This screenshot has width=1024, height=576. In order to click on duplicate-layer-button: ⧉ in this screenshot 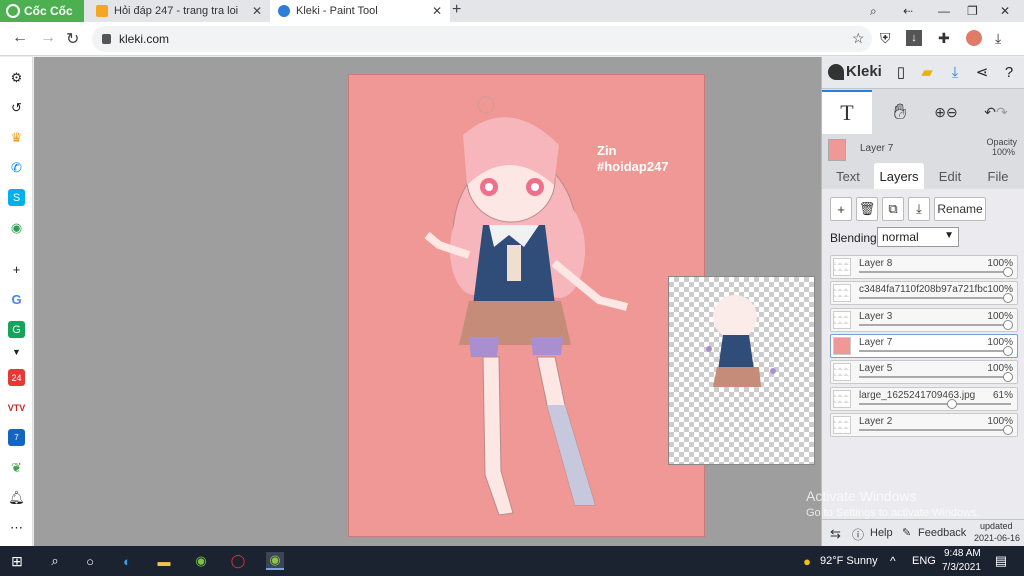, I will do `click(893, 209)`.